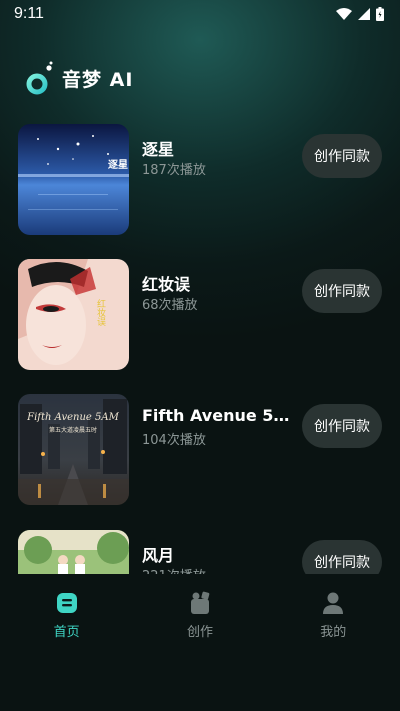 This screenshot has height=711, width=400. I want to click on song-play-count: 68次播放, so click(170, 305).